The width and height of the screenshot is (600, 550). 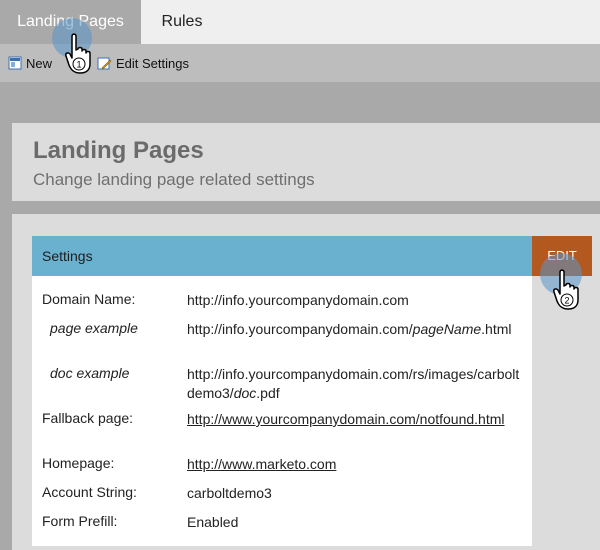 I want to click on row-label: page example, so click(x=94, y=328).